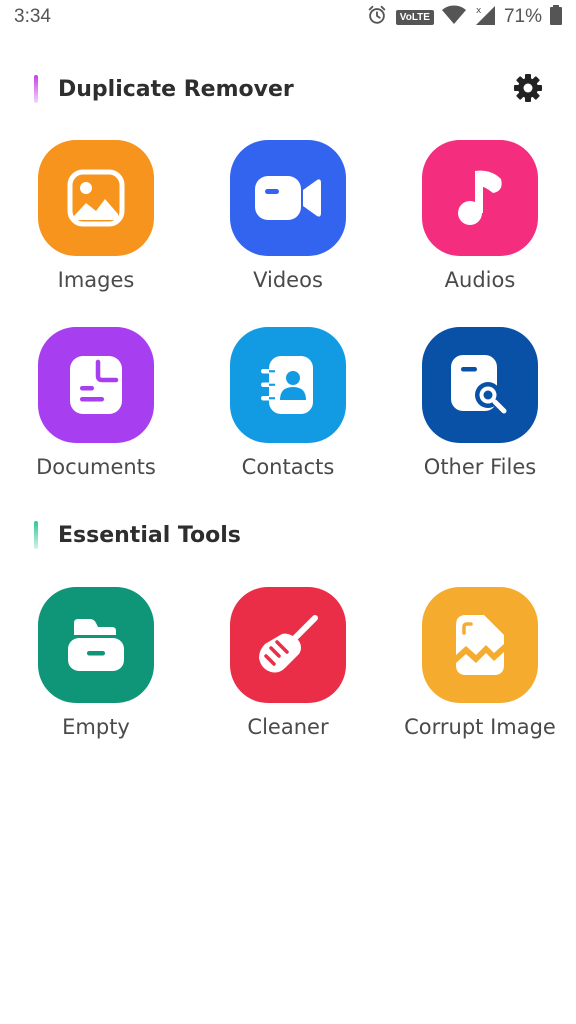 This screenshot has width=576, height=1024. What do you see at coordinates (288, 18) in the screenshot?
I see `status-bar: 3:34 VoLTE x 71%` at bounding box center [288, 18].